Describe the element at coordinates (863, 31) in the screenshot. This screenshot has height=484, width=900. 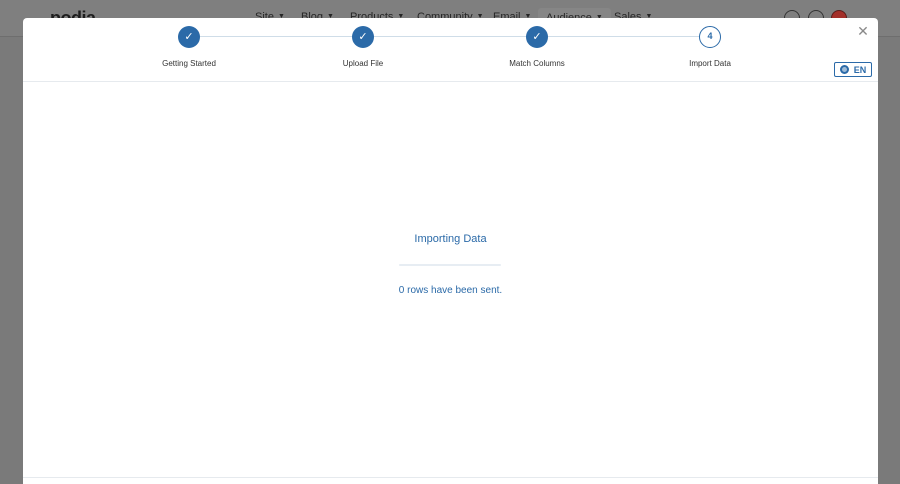
I see `close-icon: ✕` at that location.